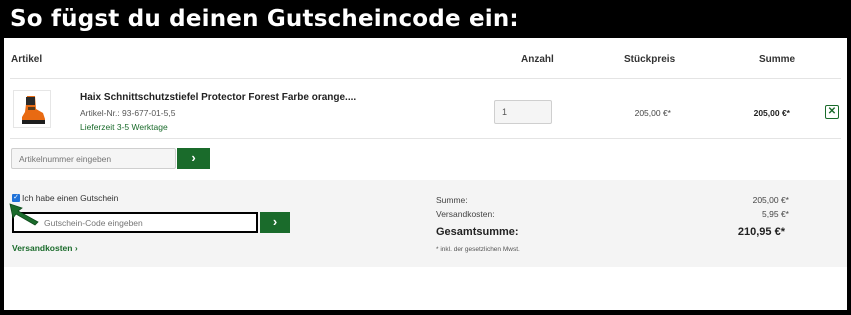 The image size is (851, 315). Describe the element at coordinates (537, 59) in the screenshot. I see `column-header-quantity: Anzahl` at that location.